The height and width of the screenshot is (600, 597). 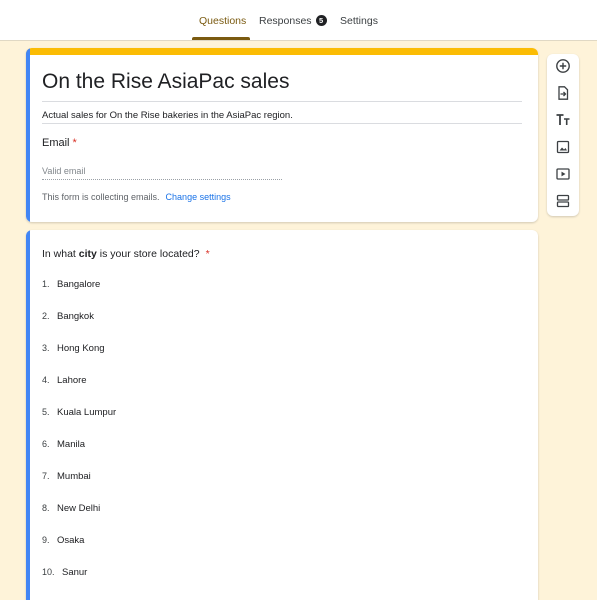 What do you see at coordinates (56, 143) in the screenshot?
I see `email-label-text: Email` at bounding box center [56, 143].